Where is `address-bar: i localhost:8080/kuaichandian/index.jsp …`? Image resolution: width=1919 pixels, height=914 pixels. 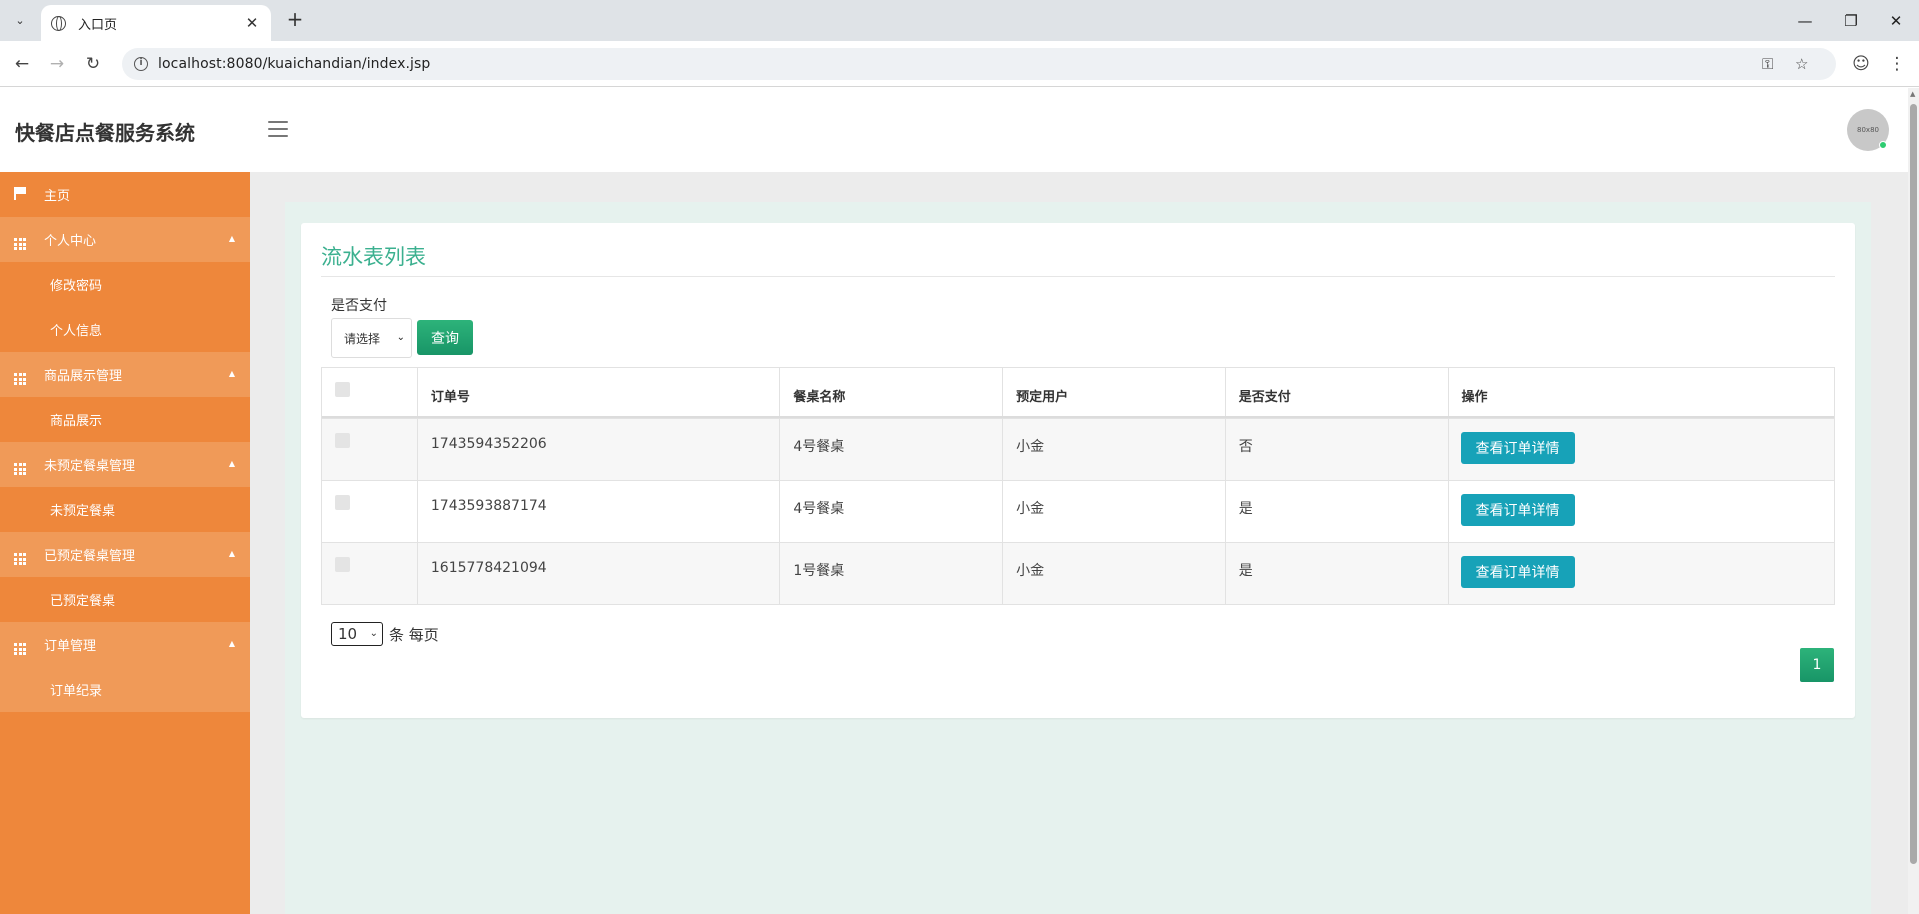
address-bar: i localhost:8080/kuaichandian/index.jsp … is located at coordinates (979, 64).